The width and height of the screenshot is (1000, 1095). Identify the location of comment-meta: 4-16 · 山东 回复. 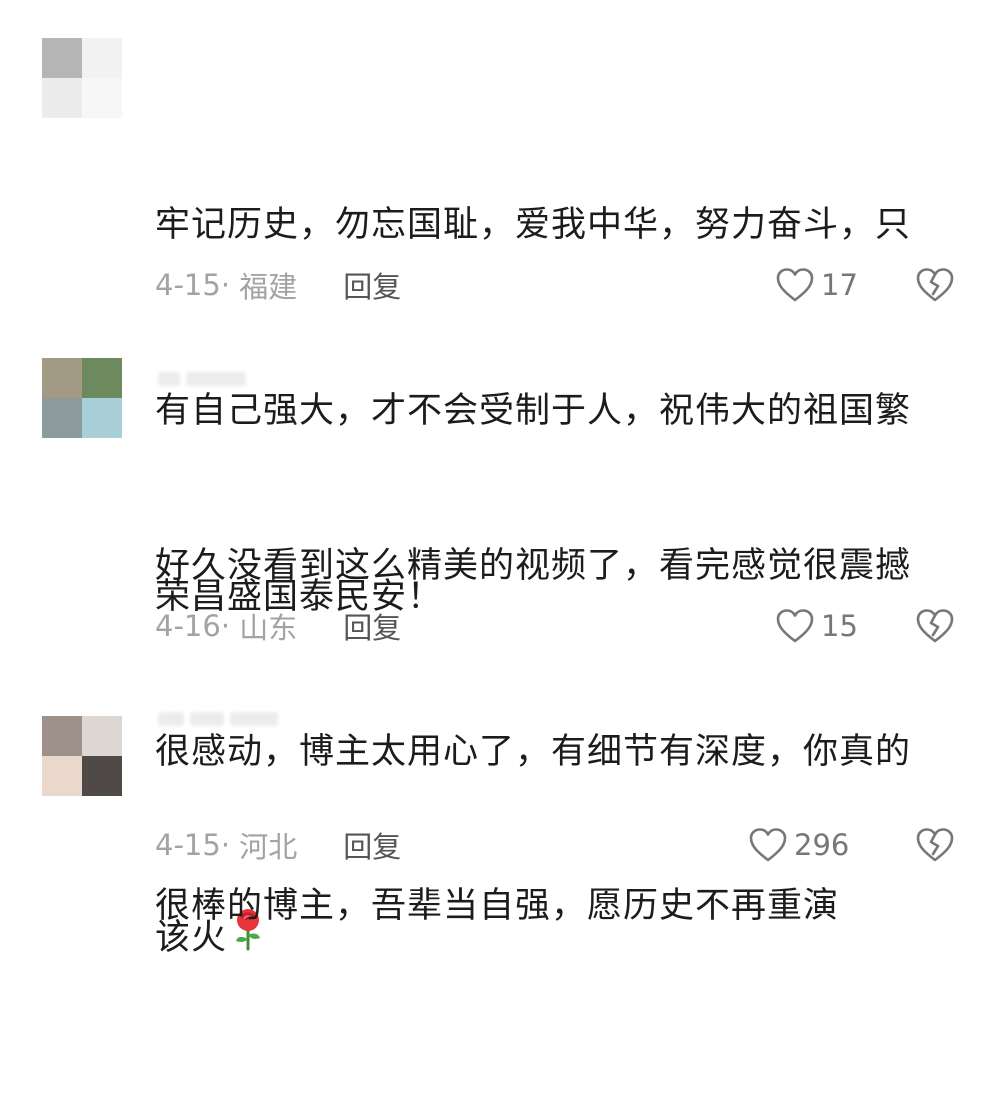
(278, 626).